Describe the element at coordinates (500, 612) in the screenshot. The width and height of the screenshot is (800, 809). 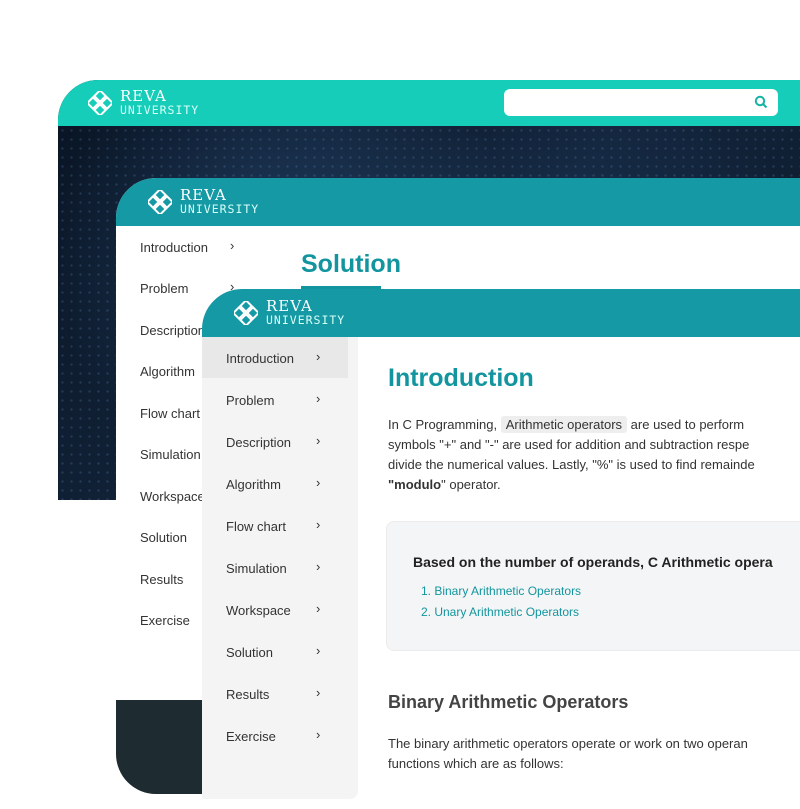
I see `link-unary-operators: 2. Unary Arithmetic Operators` at that location.